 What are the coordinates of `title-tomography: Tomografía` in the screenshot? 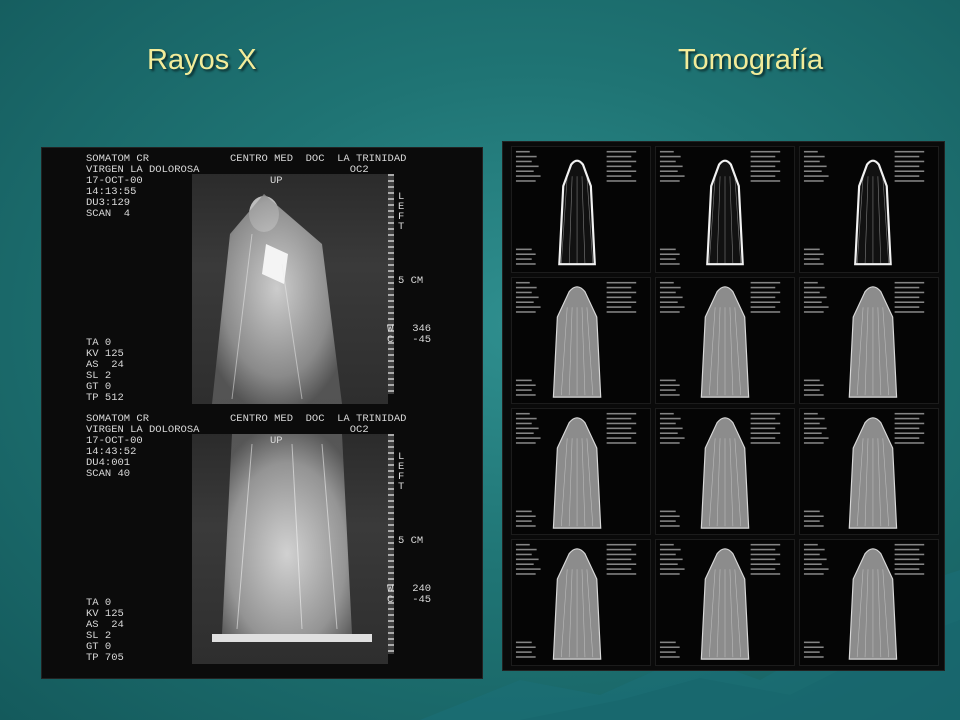 It's located at (751, 60).